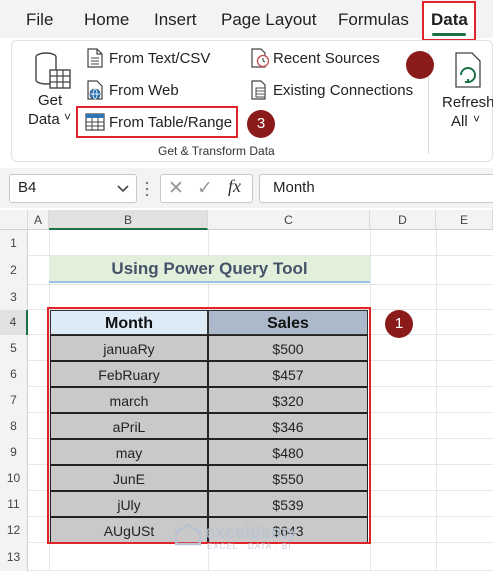 The width and height of the screenshot is (493, 571). Describe the element at coordinates (147, 191) in the screenshot. I see `drag-handle-icon` at that location.